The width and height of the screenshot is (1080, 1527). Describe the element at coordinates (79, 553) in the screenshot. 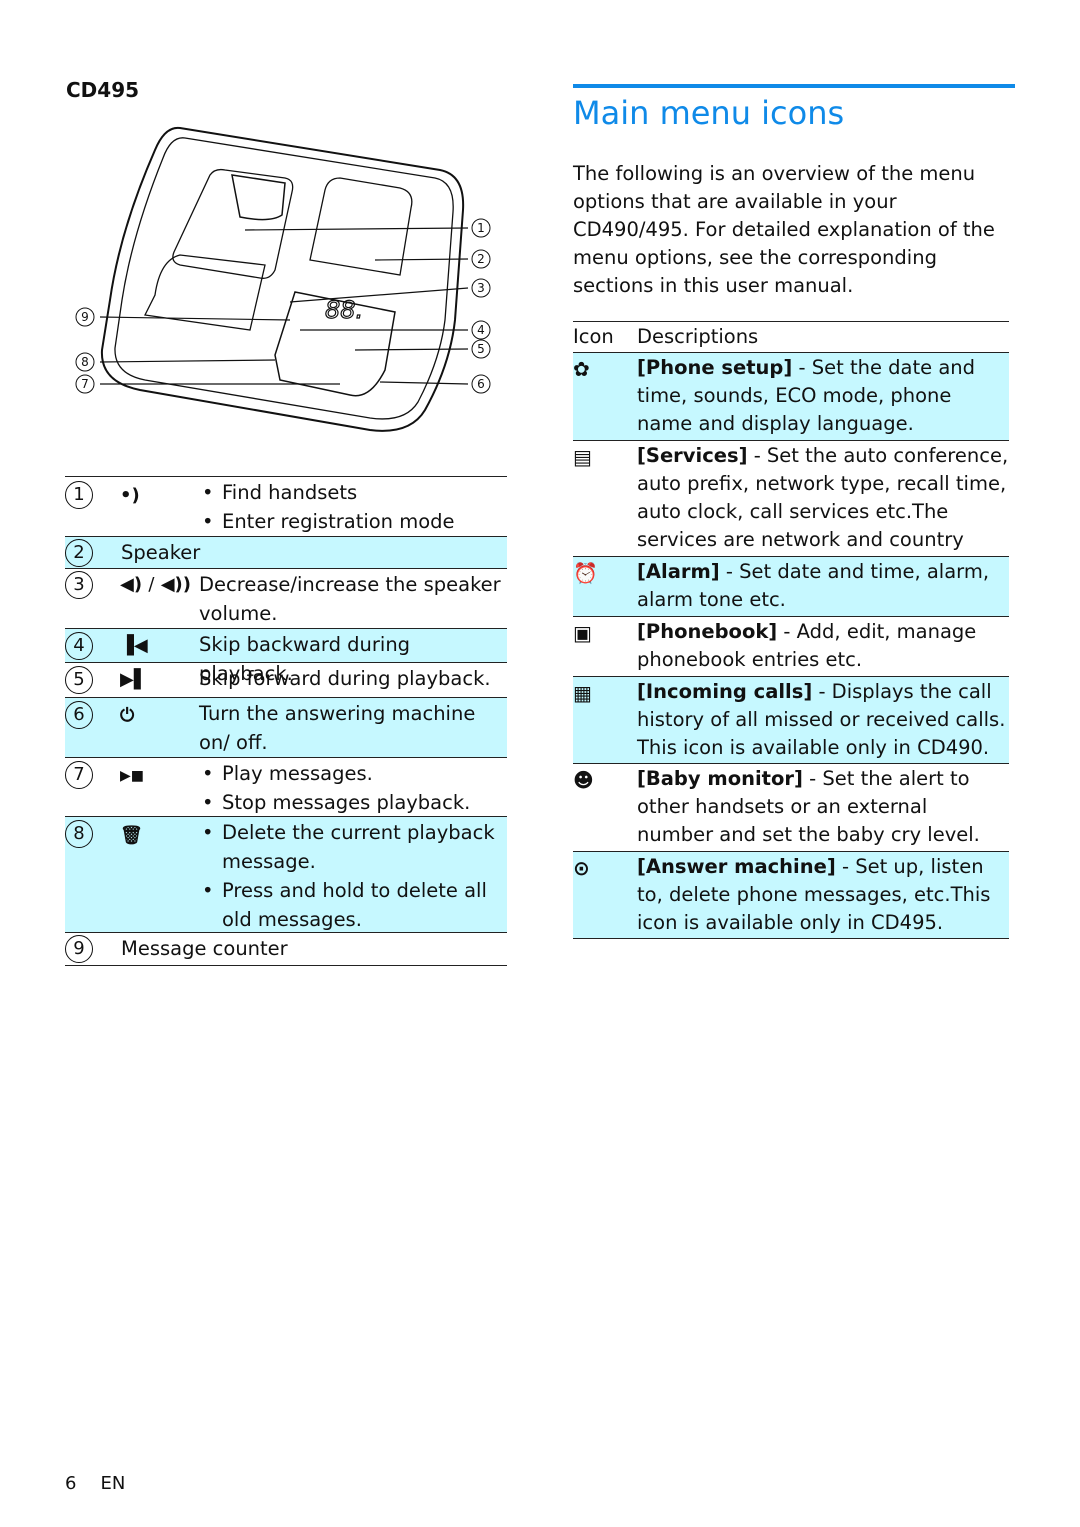

I see `row-number: 2` at that location.